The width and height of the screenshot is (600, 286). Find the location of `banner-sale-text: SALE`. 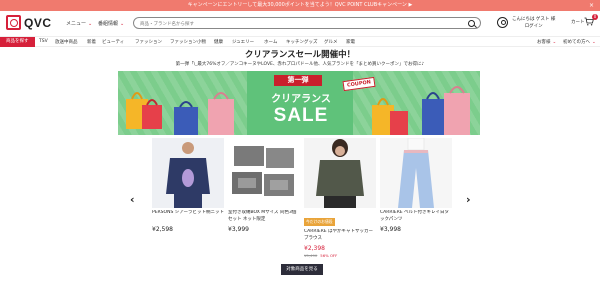

banner-sale-text: SALE is located at coordinates (301, 115).